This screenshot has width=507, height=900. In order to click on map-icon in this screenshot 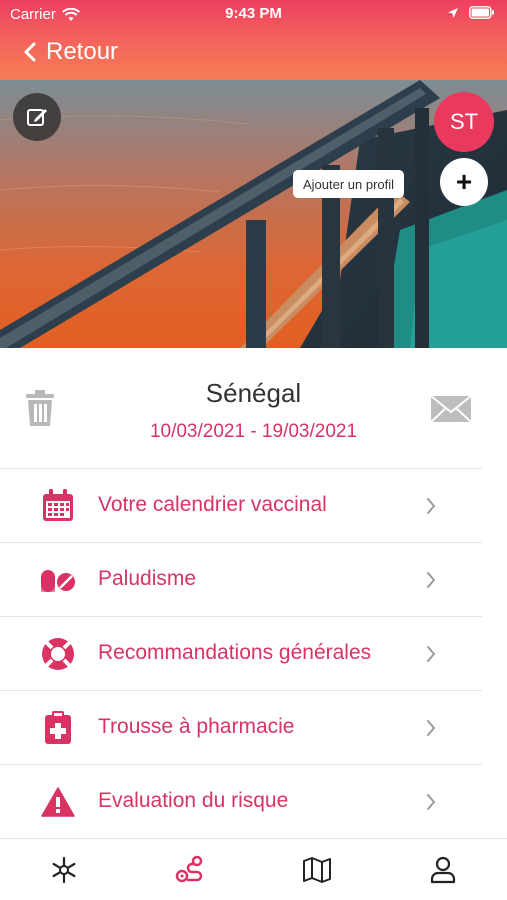, I will do `click(317, 870)`.